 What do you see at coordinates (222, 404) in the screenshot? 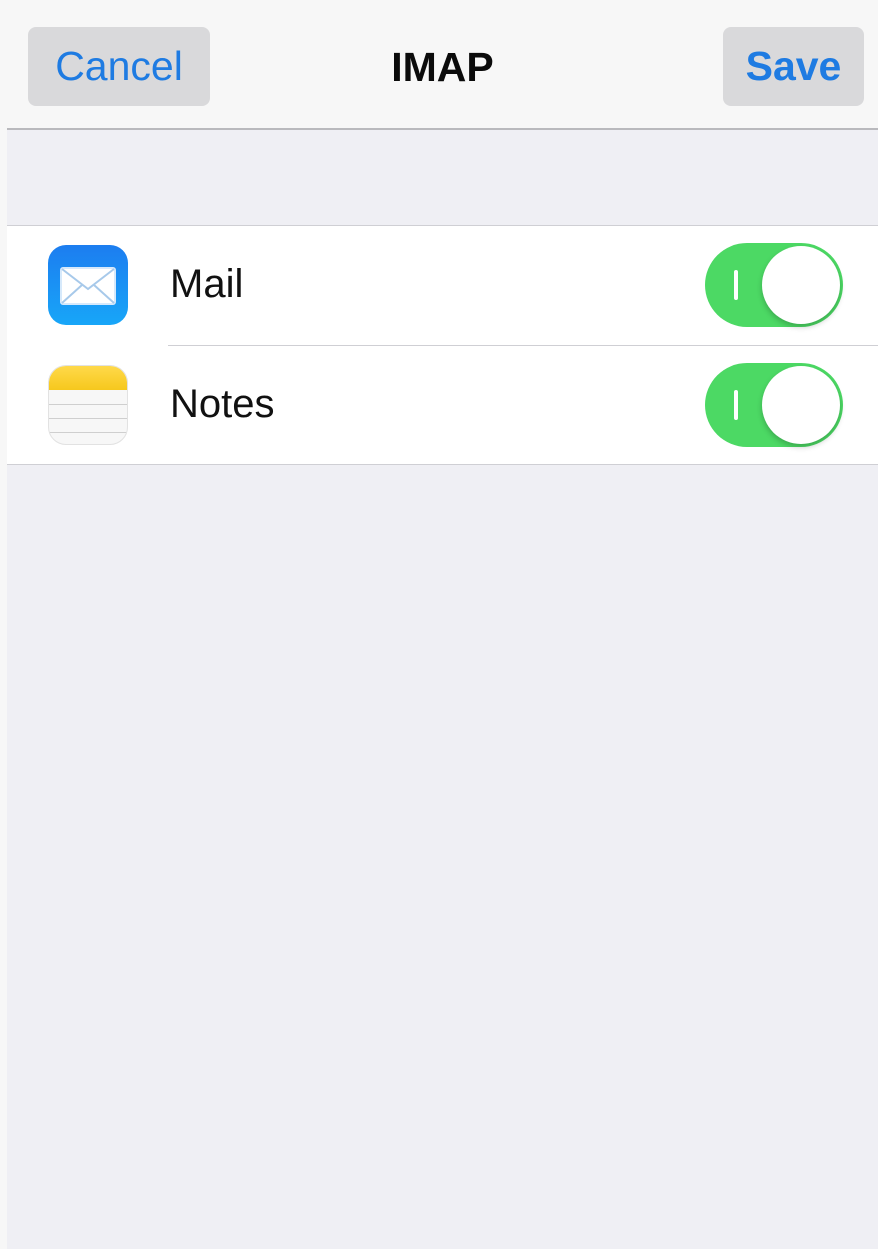
I see `notes-label: Notes` at bounding box center [222, 404].